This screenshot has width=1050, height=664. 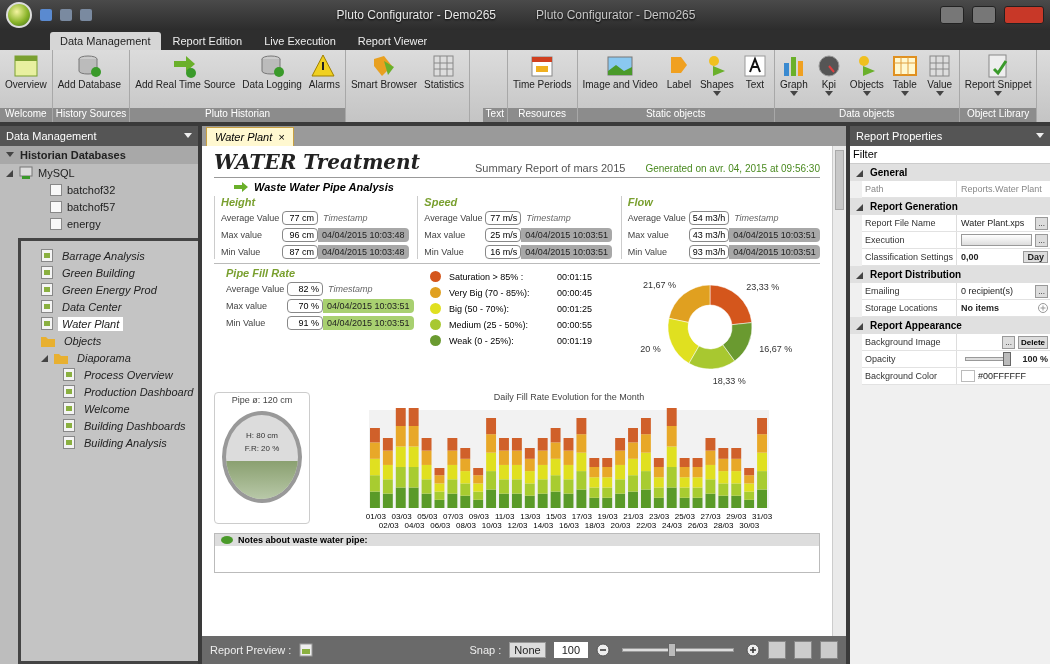 I want to click on ribbon-button: Table, so click(x=904, y=75).